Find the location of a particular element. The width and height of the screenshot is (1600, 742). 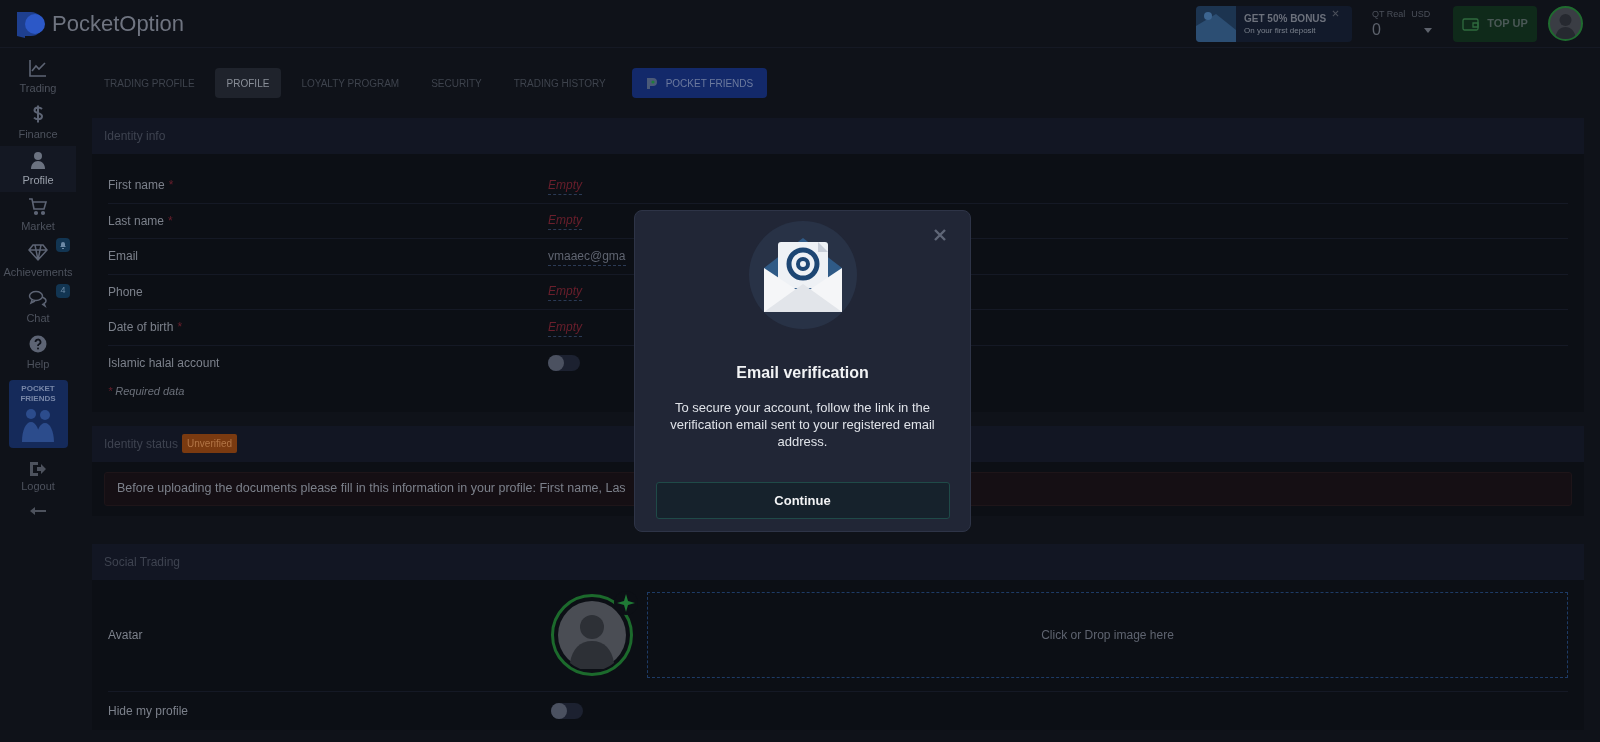

sidebar-item: Help is located at coordinates (38, 353).